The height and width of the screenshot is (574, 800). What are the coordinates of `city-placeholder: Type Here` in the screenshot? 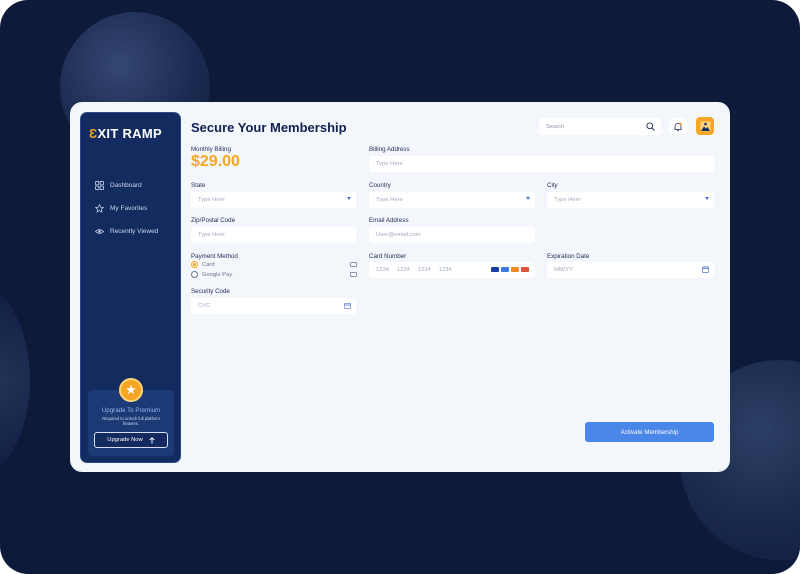 It's located at (567, 200).